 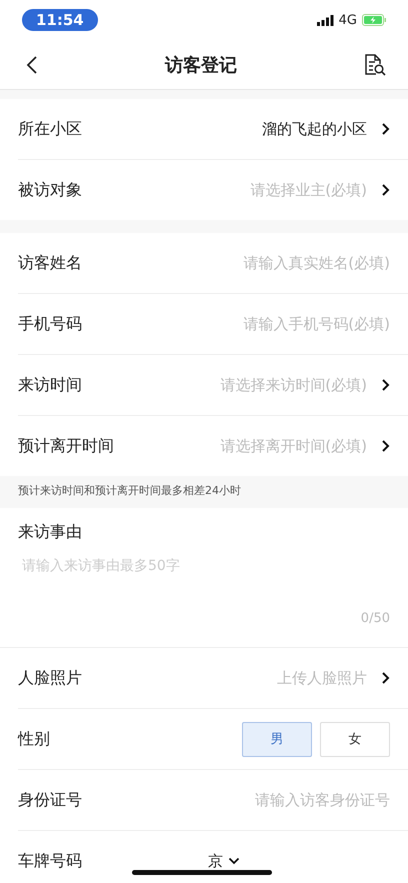 I want to click on field-label: 预计离开时间, so click(x=66, y=446).